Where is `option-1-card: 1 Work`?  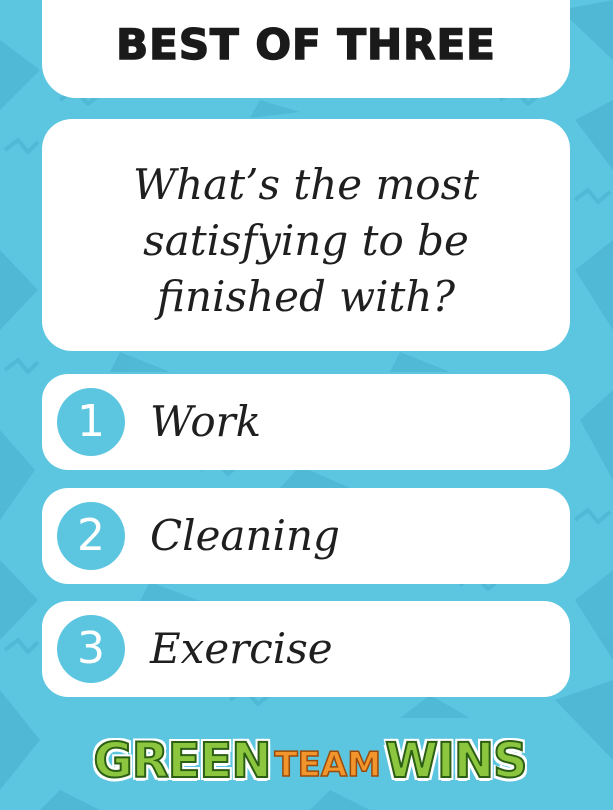 option-1-card: 1 Work is located at coordinates (306, 422).